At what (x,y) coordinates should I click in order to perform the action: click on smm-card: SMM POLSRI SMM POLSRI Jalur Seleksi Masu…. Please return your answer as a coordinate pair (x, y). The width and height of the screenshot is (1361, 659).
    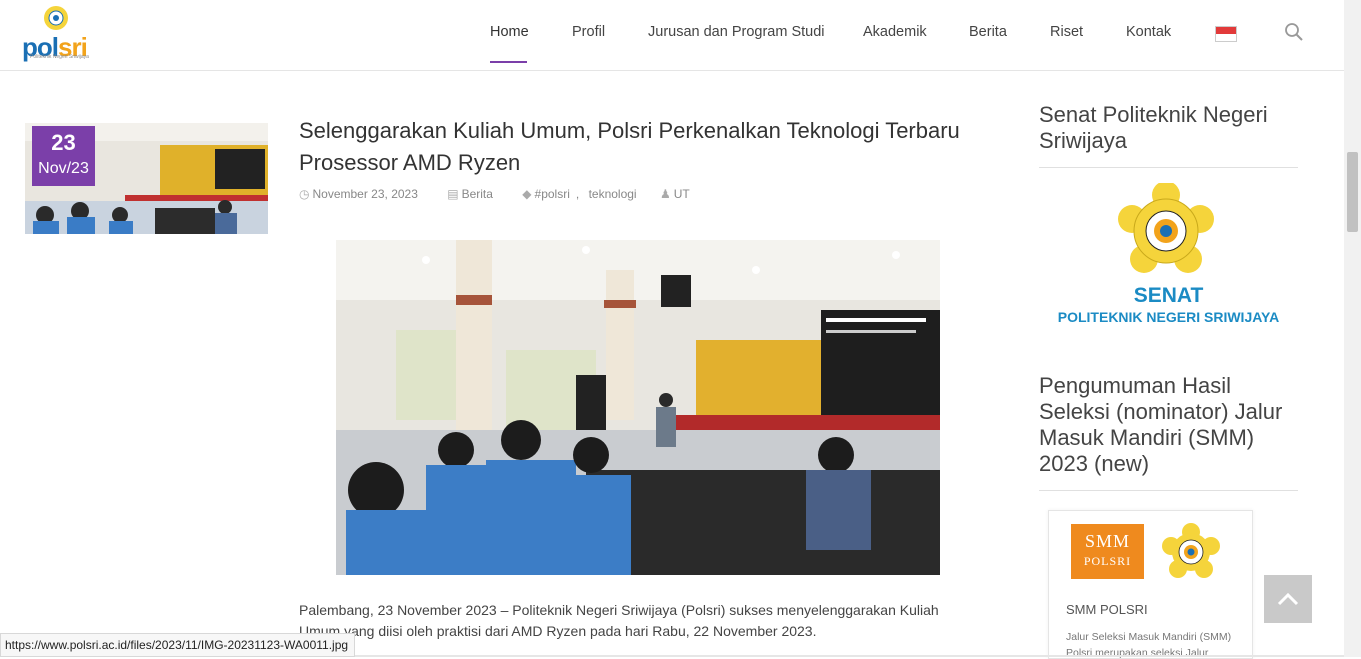
    Looking at the image, I should click on (1150, 584).